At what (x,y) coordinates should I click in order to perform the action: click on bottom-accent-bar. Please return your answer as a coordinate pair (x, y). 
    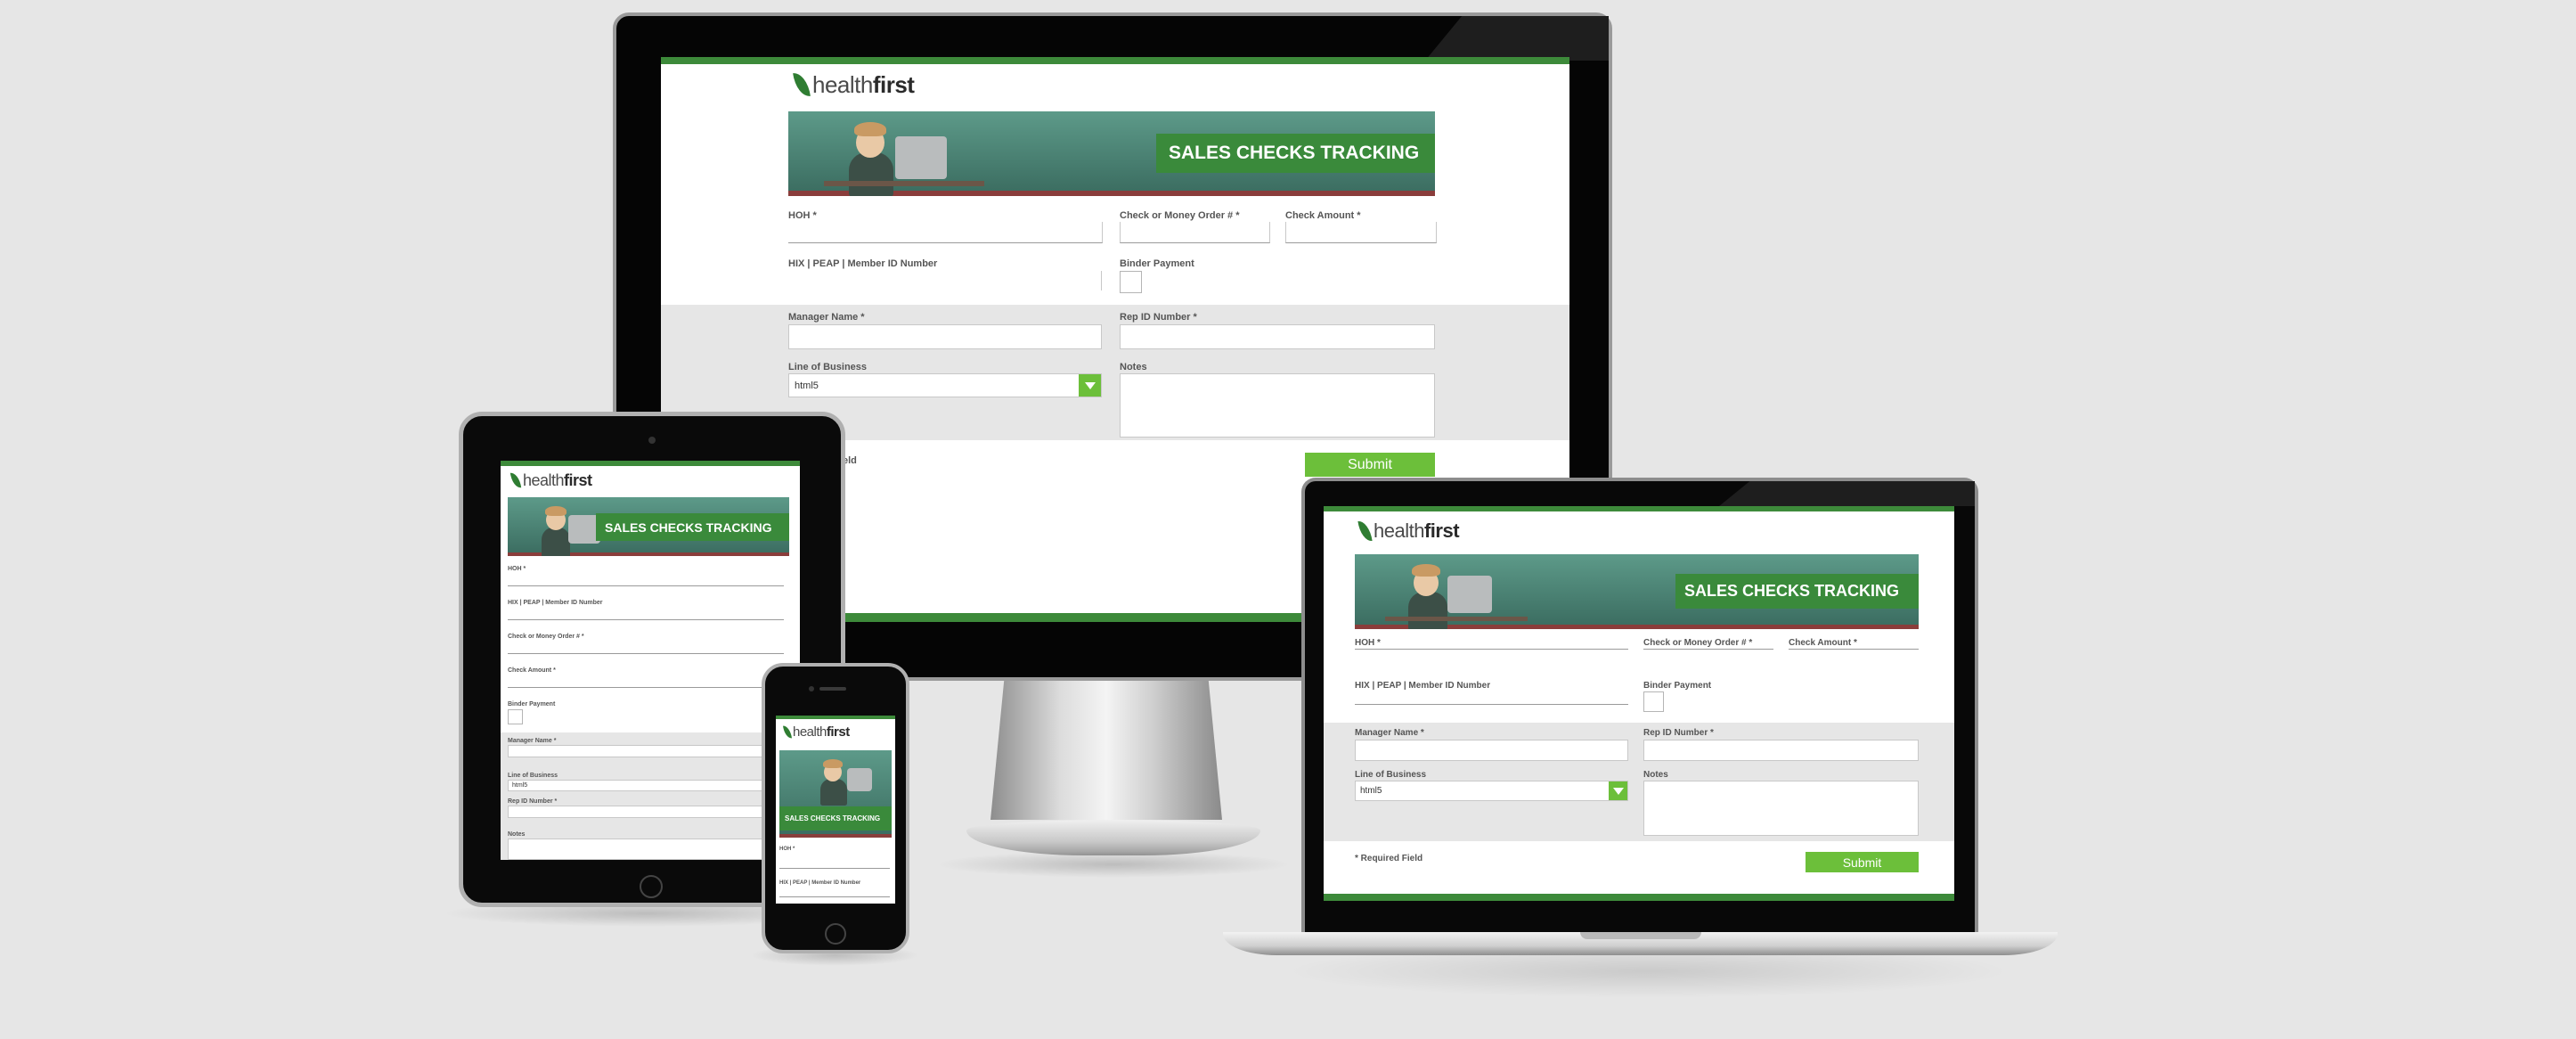
    Looking at the image, I should click on (1639, 898).